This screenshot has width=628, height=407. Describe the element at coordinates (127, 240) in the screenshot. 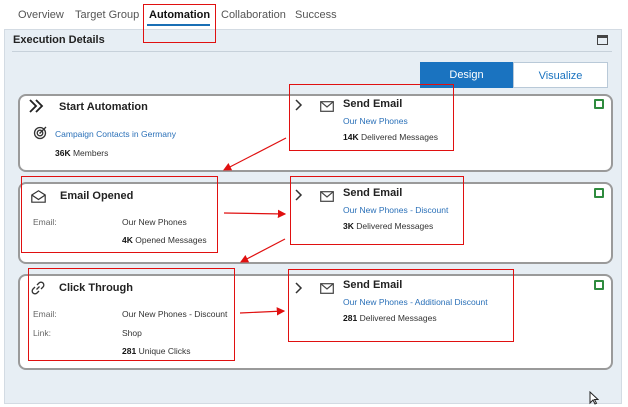

I see `stat-value: 4K` at that location.